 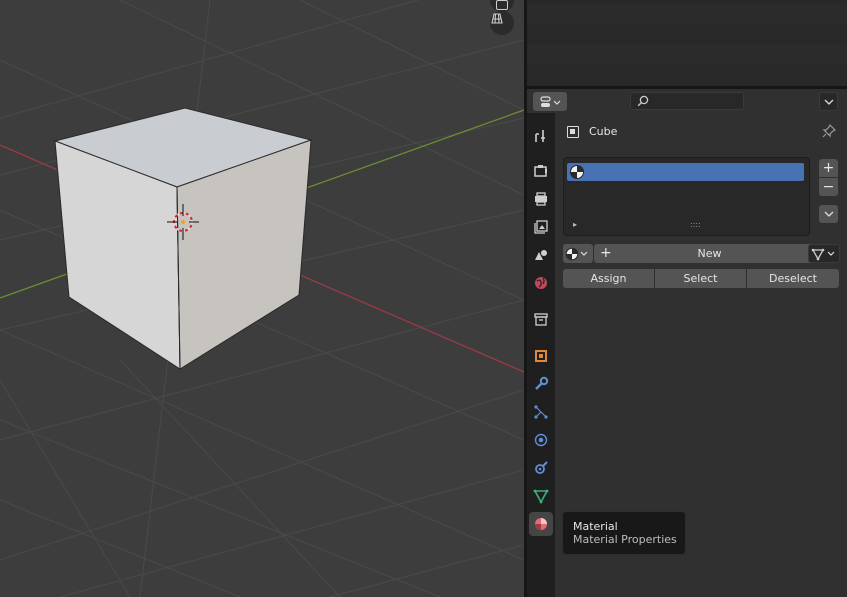 I want to click on new-material-button: + New, so click(x=709, y=253).